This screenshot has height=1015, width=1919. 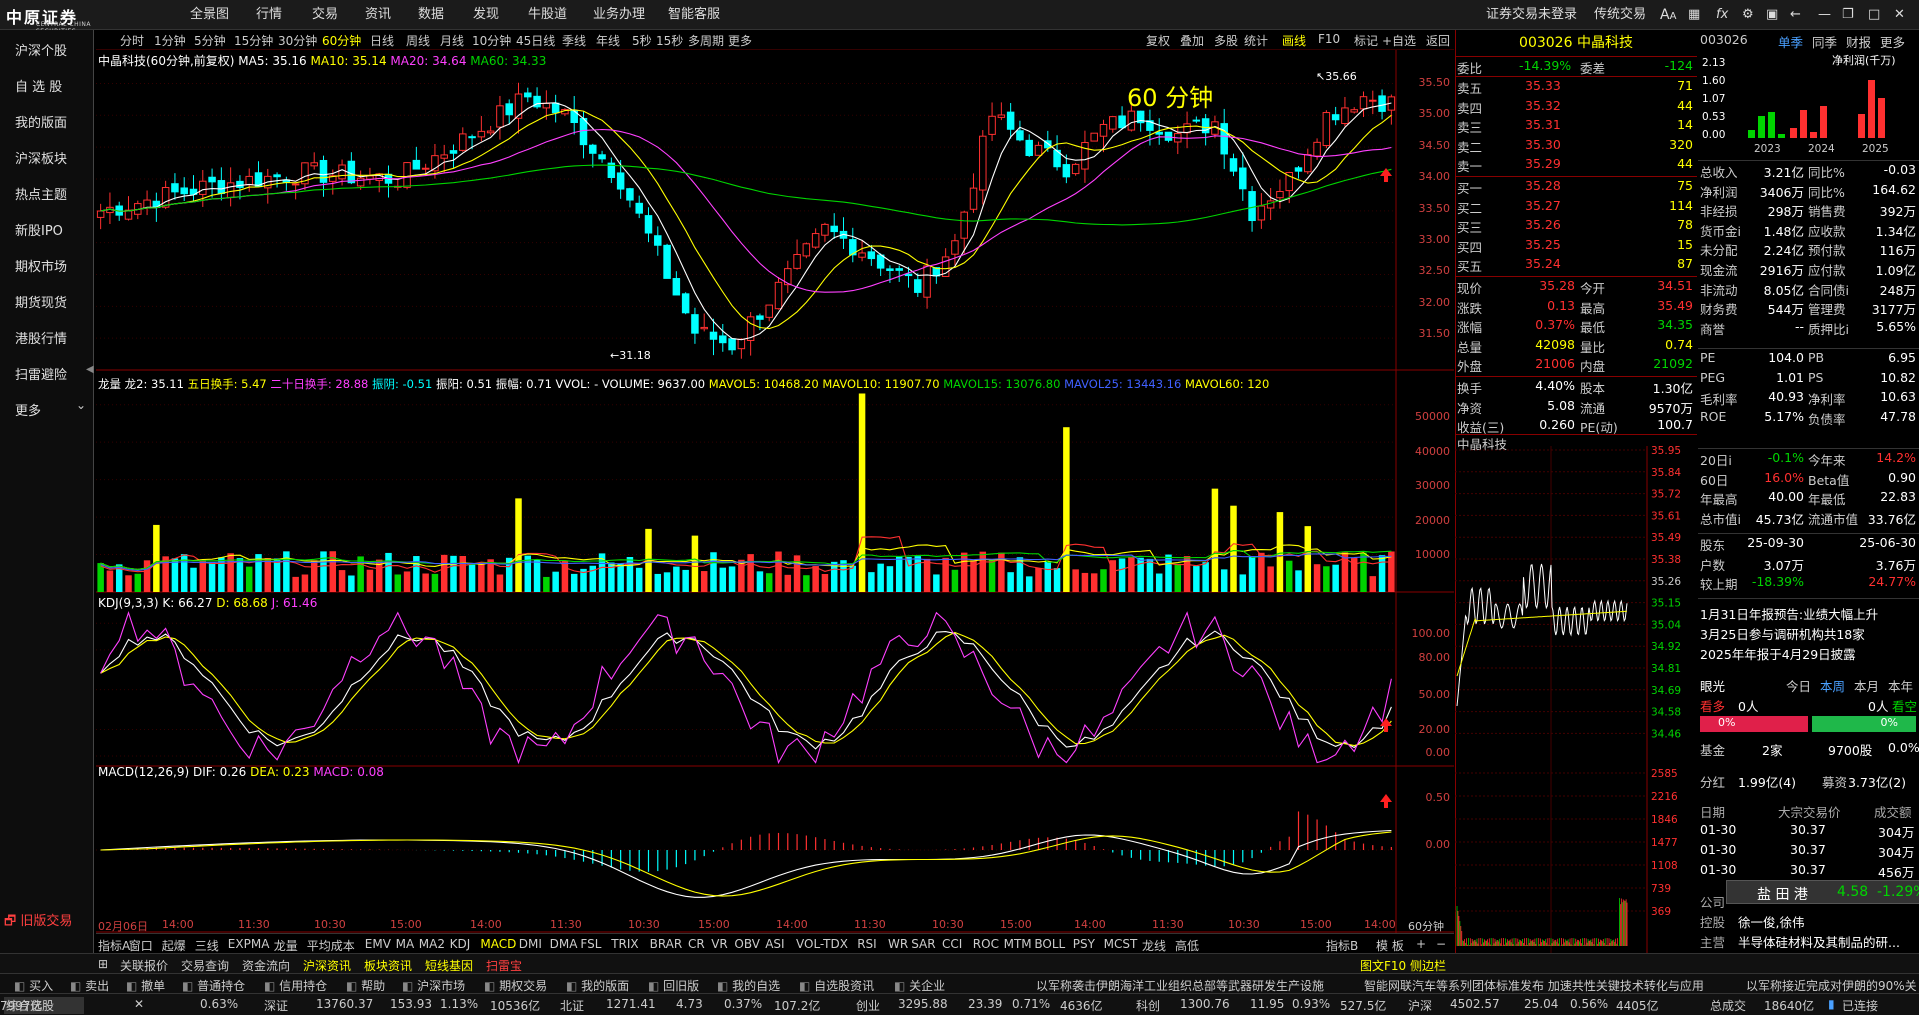 I want to click on index-cell: 23.39, so click(x=985, y=1004).